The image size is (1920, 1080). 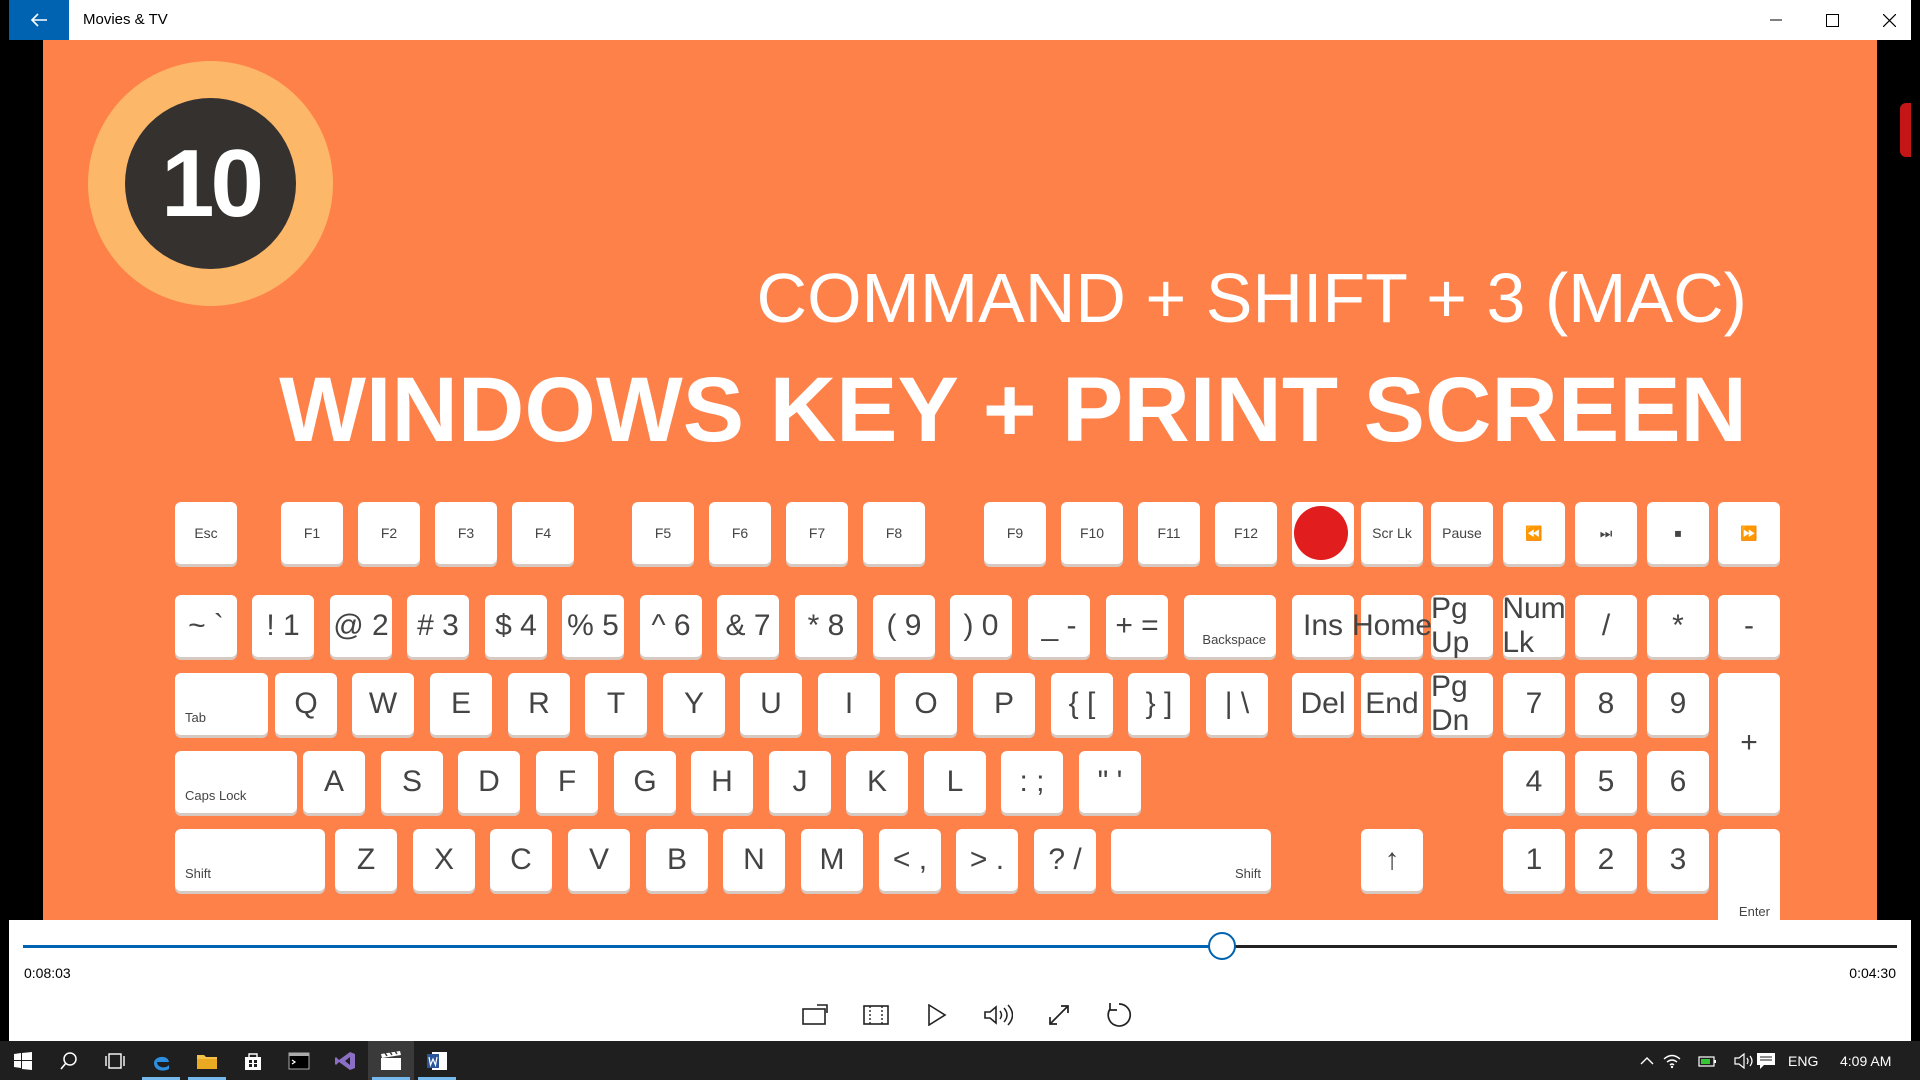 What do you see at coordinates (987, 860) in the screenshot?
I see `keyboard-key: > .` at bounding box center [987, 860].